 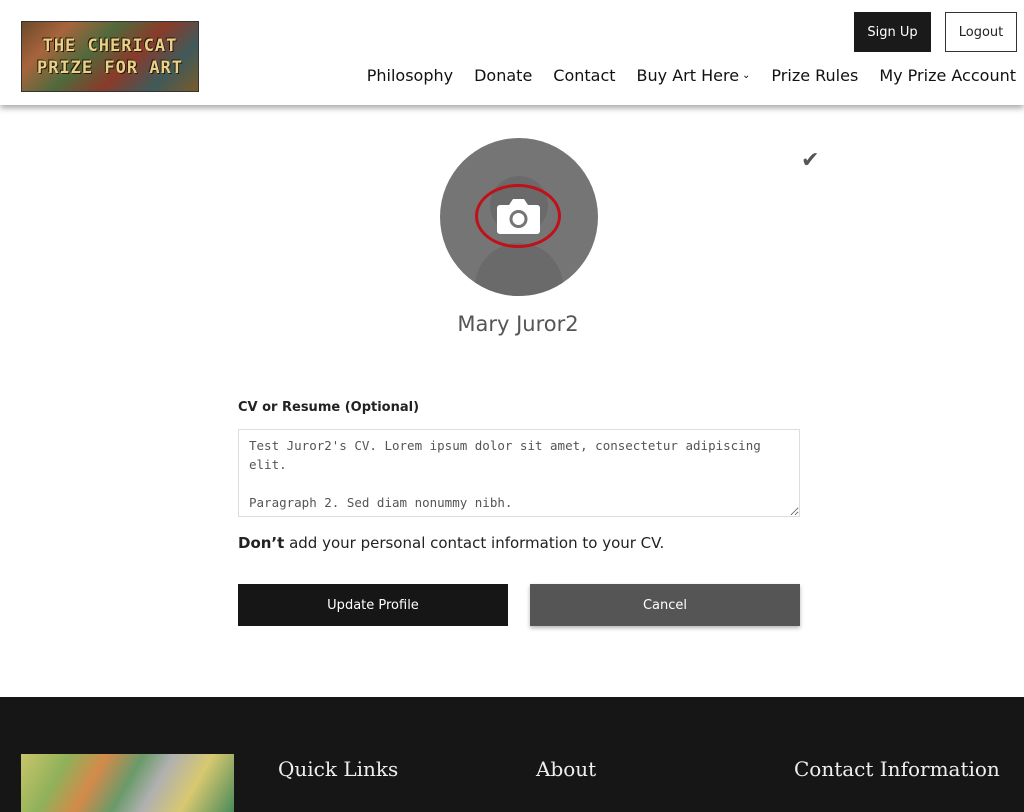 I want to click on site-logo: THE CHERICAT PRIZE FOR ART, so click(x=110, y=56).